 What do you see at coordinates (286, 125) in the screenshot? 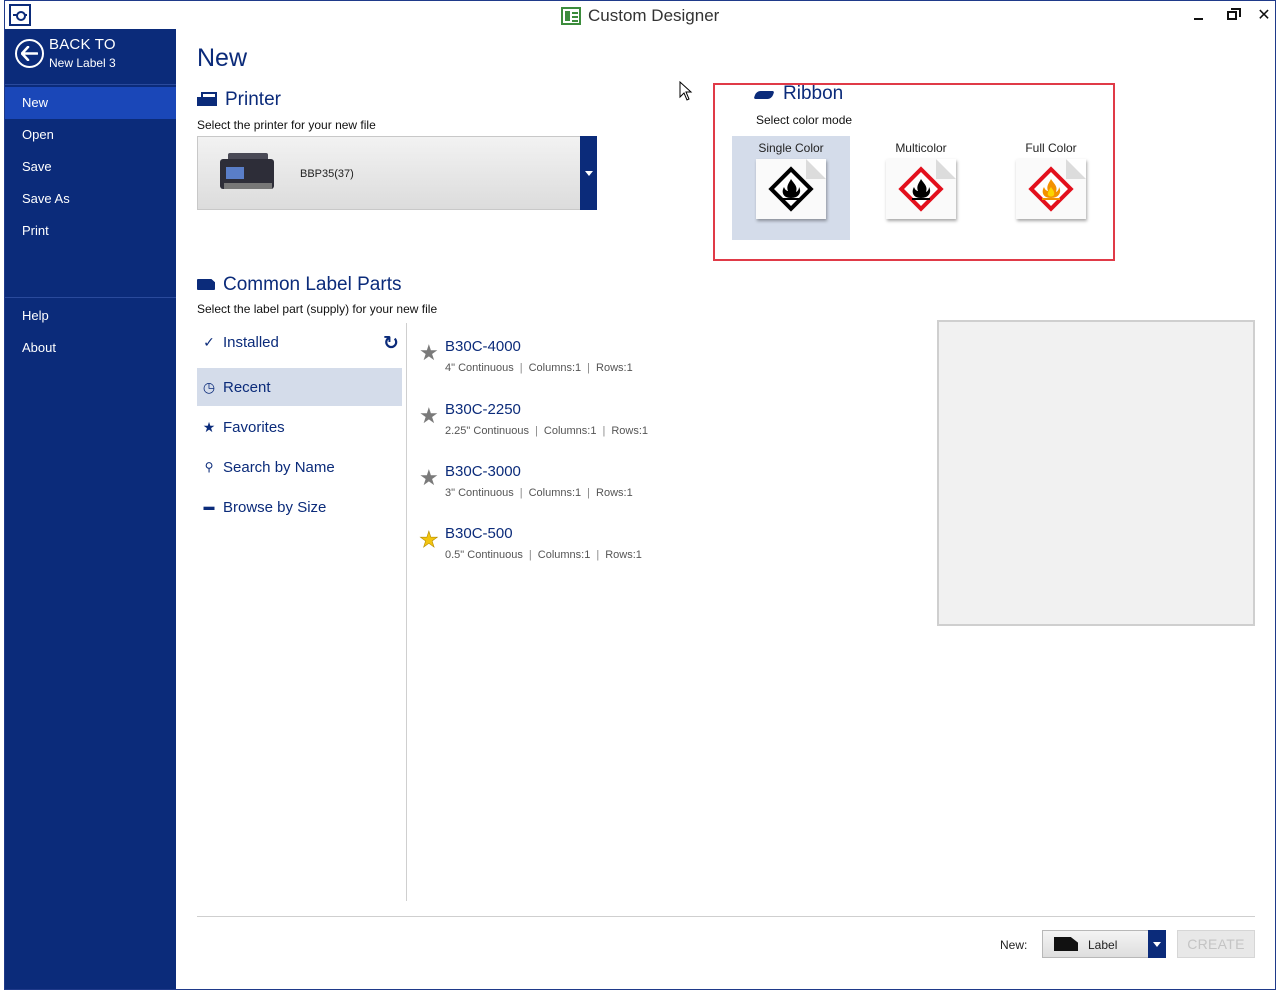
I see `printer-subtitle: Select the printer for your new file` at bounding box center [286, 125].